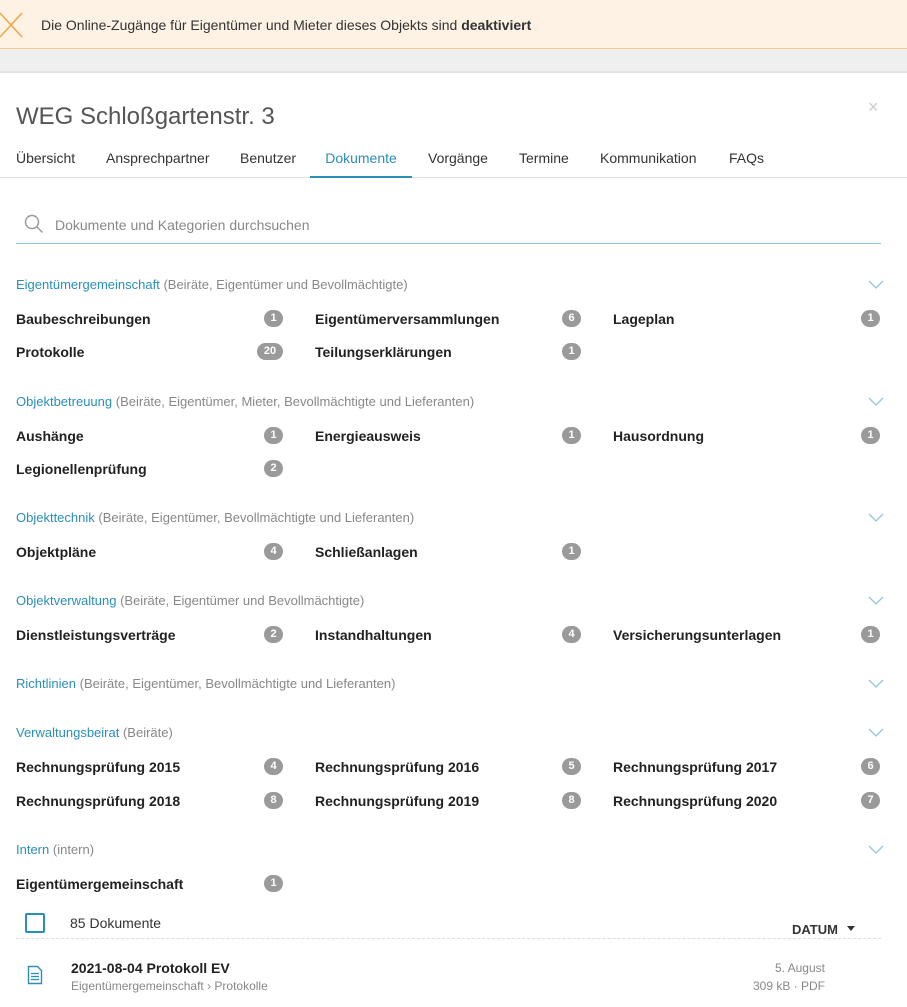 This screenshot has height=1007, width=907. I want to click on document-title: 2021-08-04 Protokoll EV, so click(150, 968).